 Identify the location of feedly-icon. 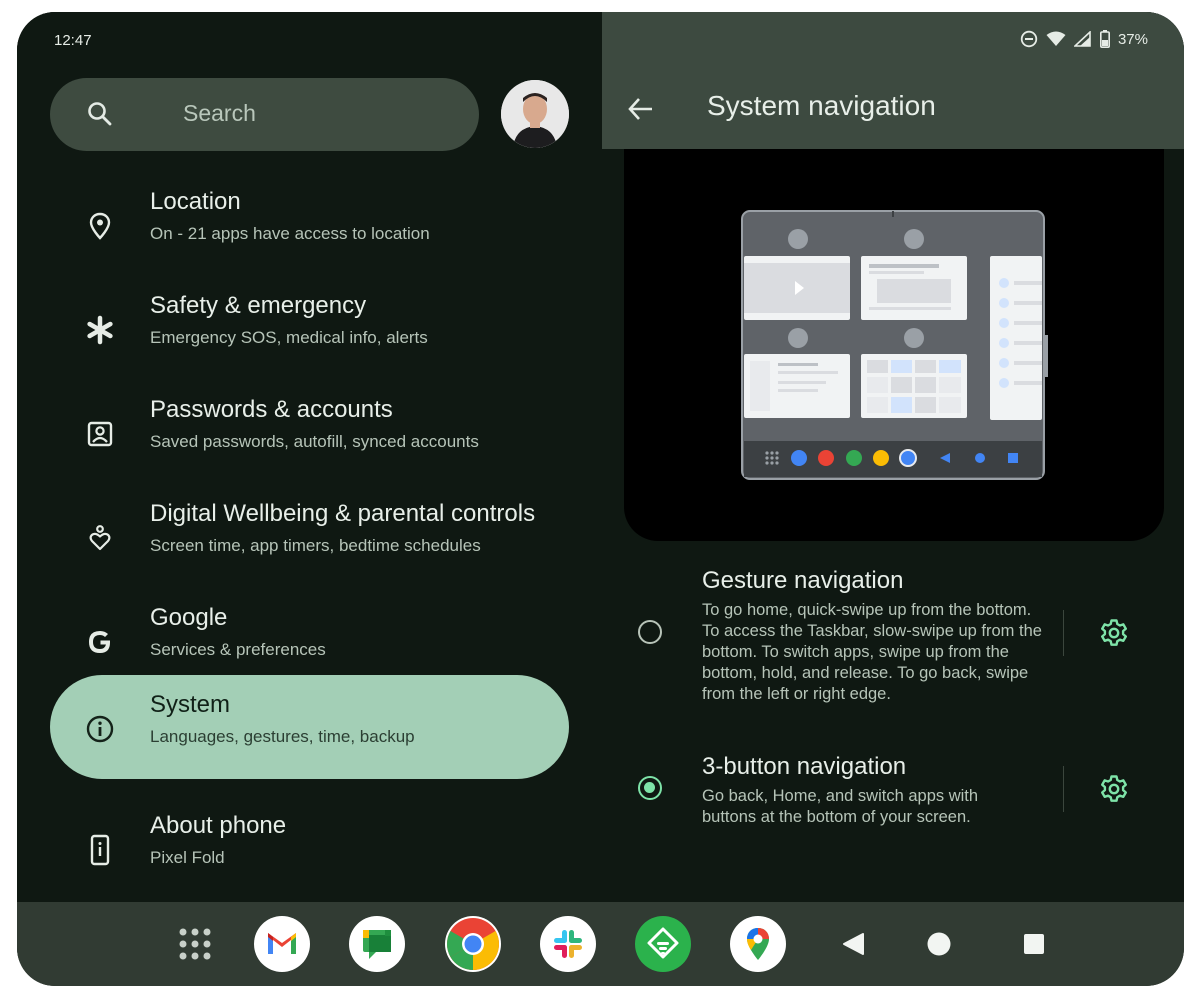
(663, 944).